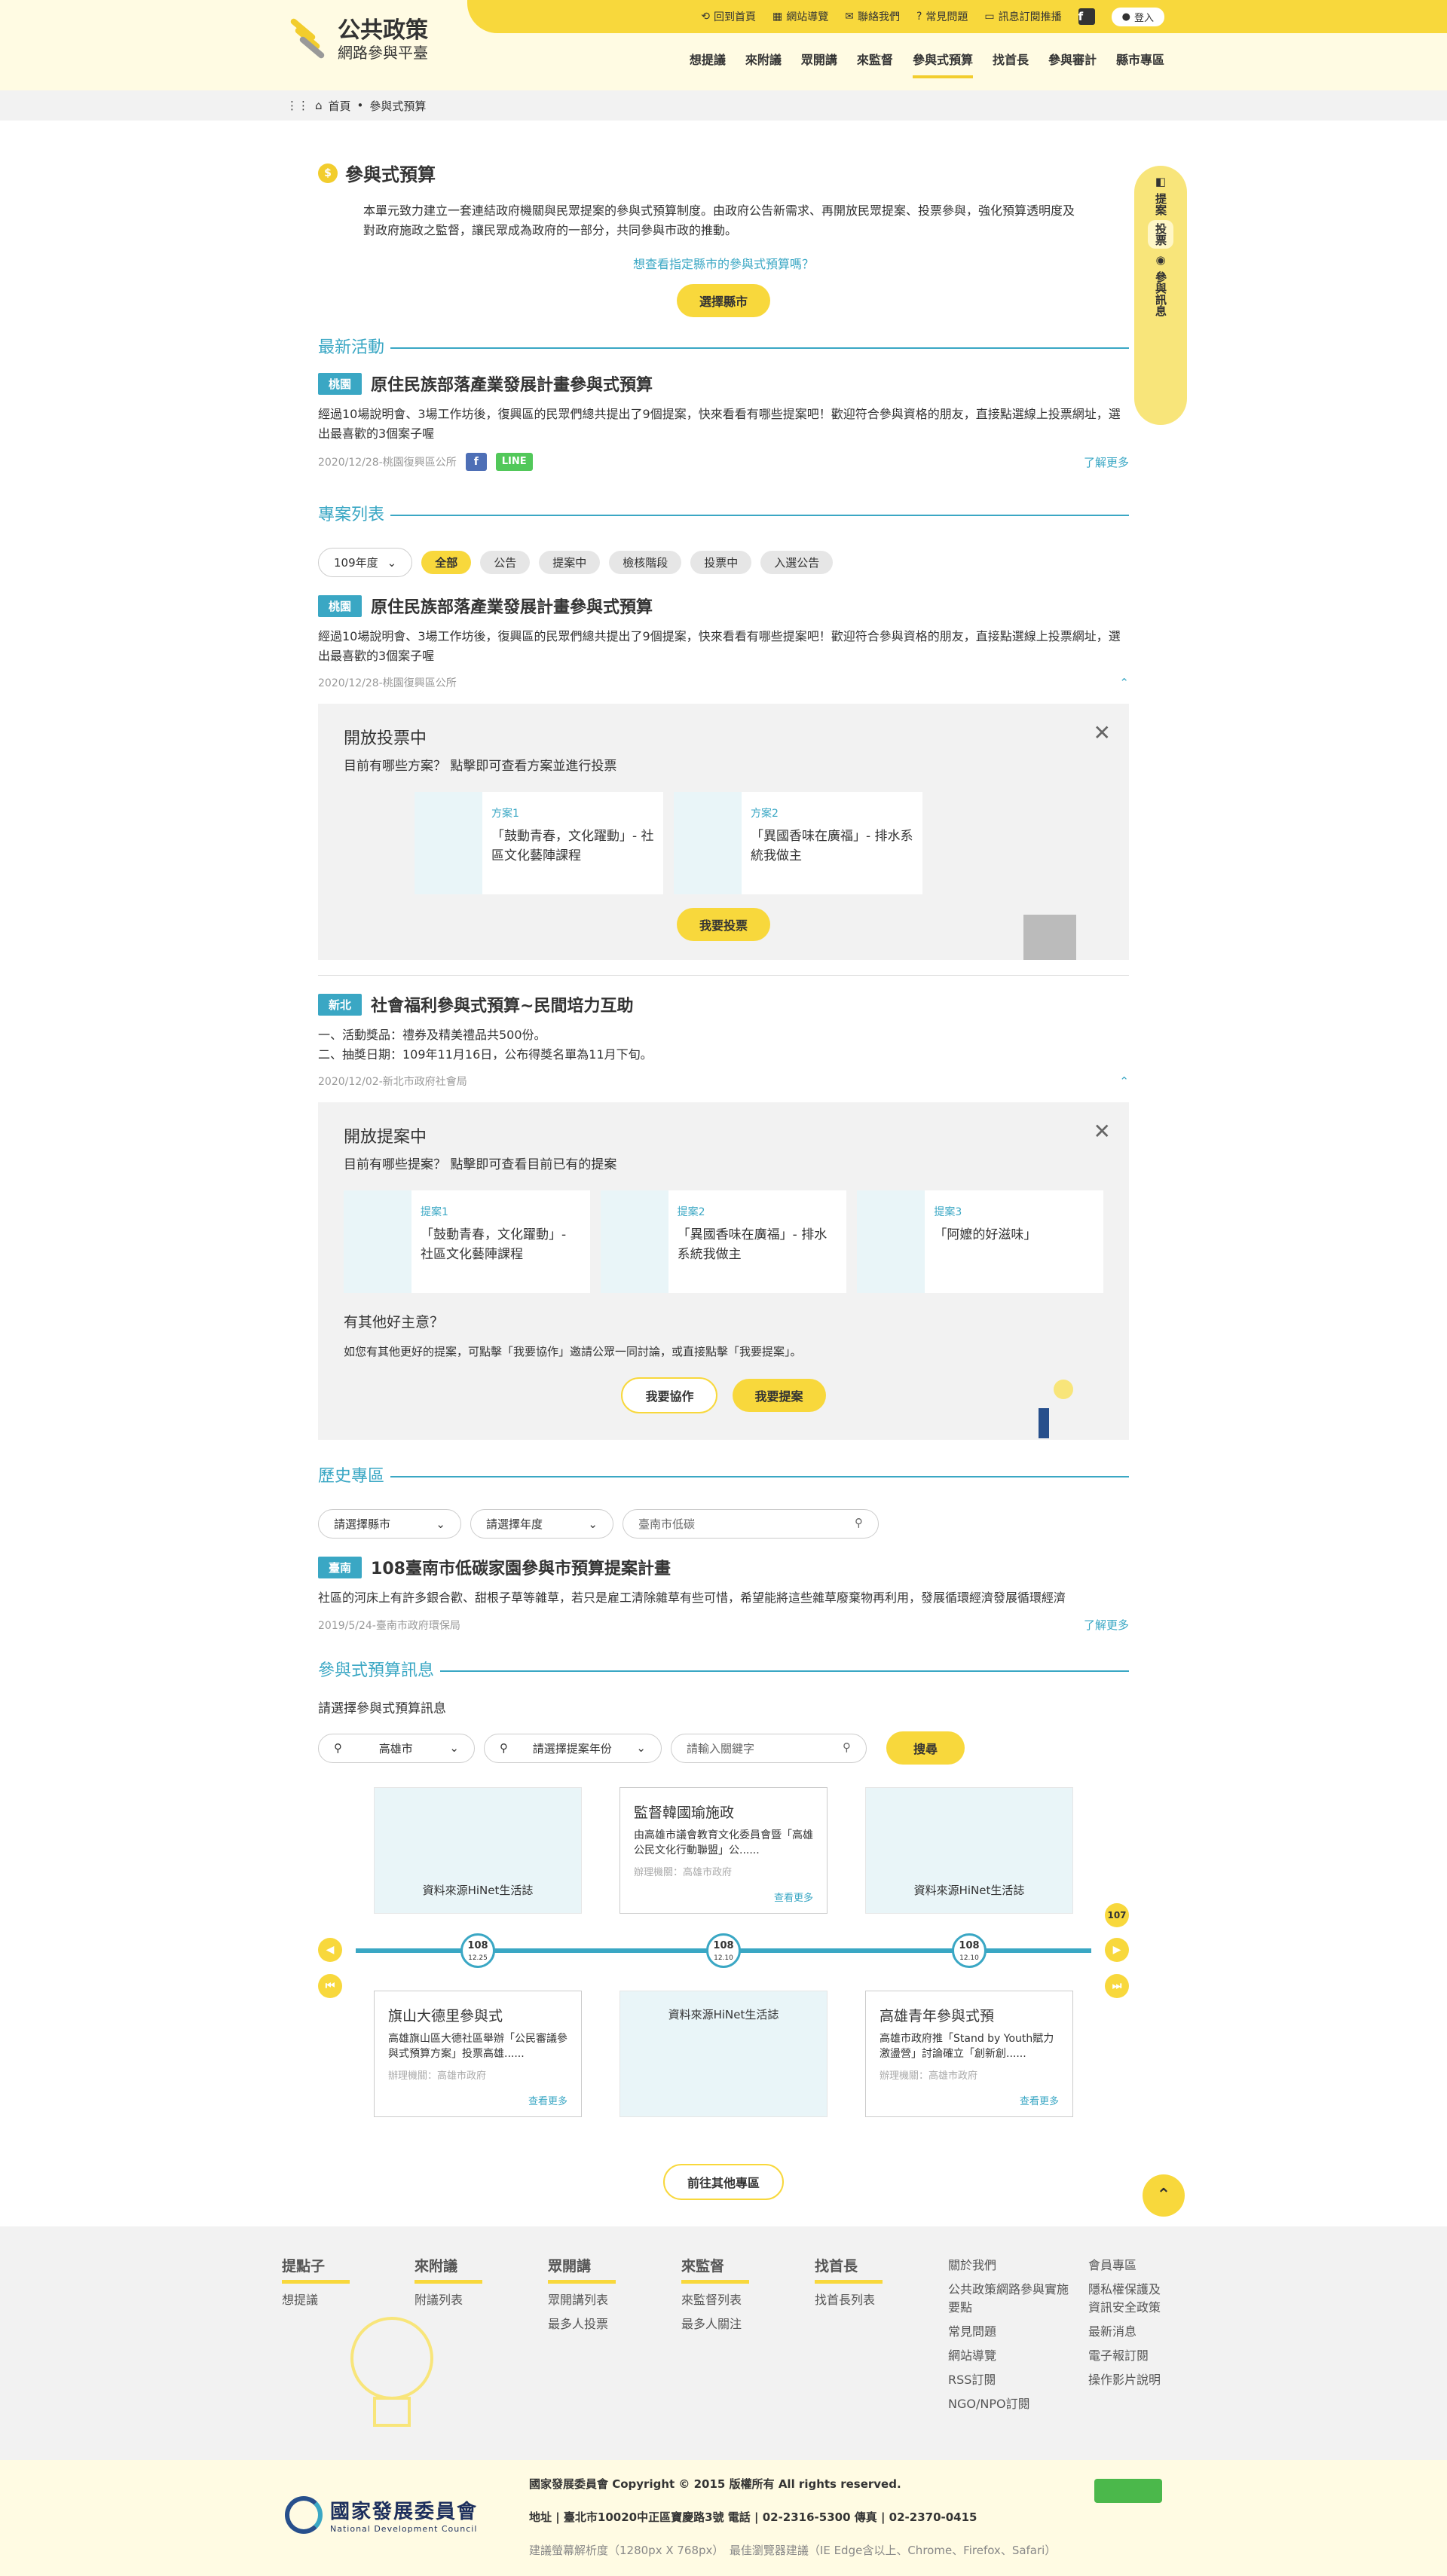  I want to click on nav-item: 縣市專區, so click(1140, 64).